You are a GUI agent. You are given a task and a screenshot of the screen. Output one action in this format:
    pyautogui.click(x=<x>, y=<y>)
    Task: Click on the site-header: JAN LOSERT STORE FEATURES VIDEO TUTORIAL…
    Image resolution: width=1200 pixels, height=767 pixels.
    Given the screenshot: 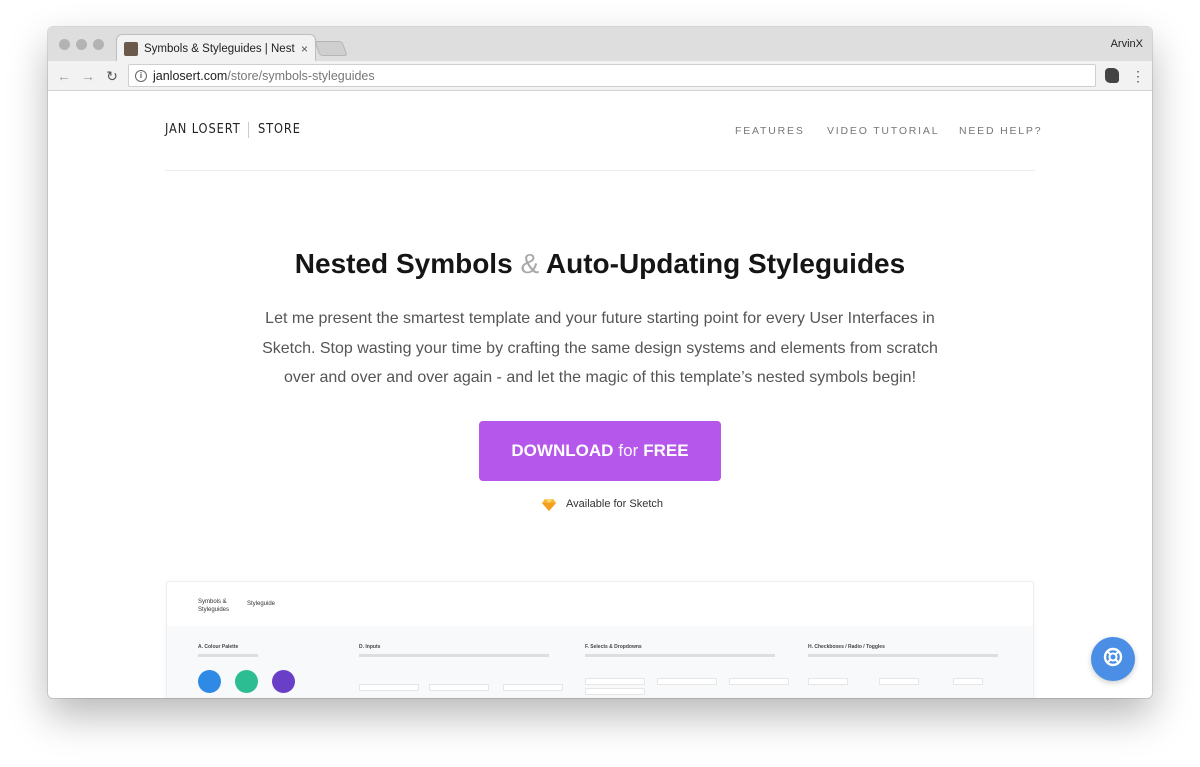 What is the action you would take?
    pyautogui.click(x=603, y=132)
    